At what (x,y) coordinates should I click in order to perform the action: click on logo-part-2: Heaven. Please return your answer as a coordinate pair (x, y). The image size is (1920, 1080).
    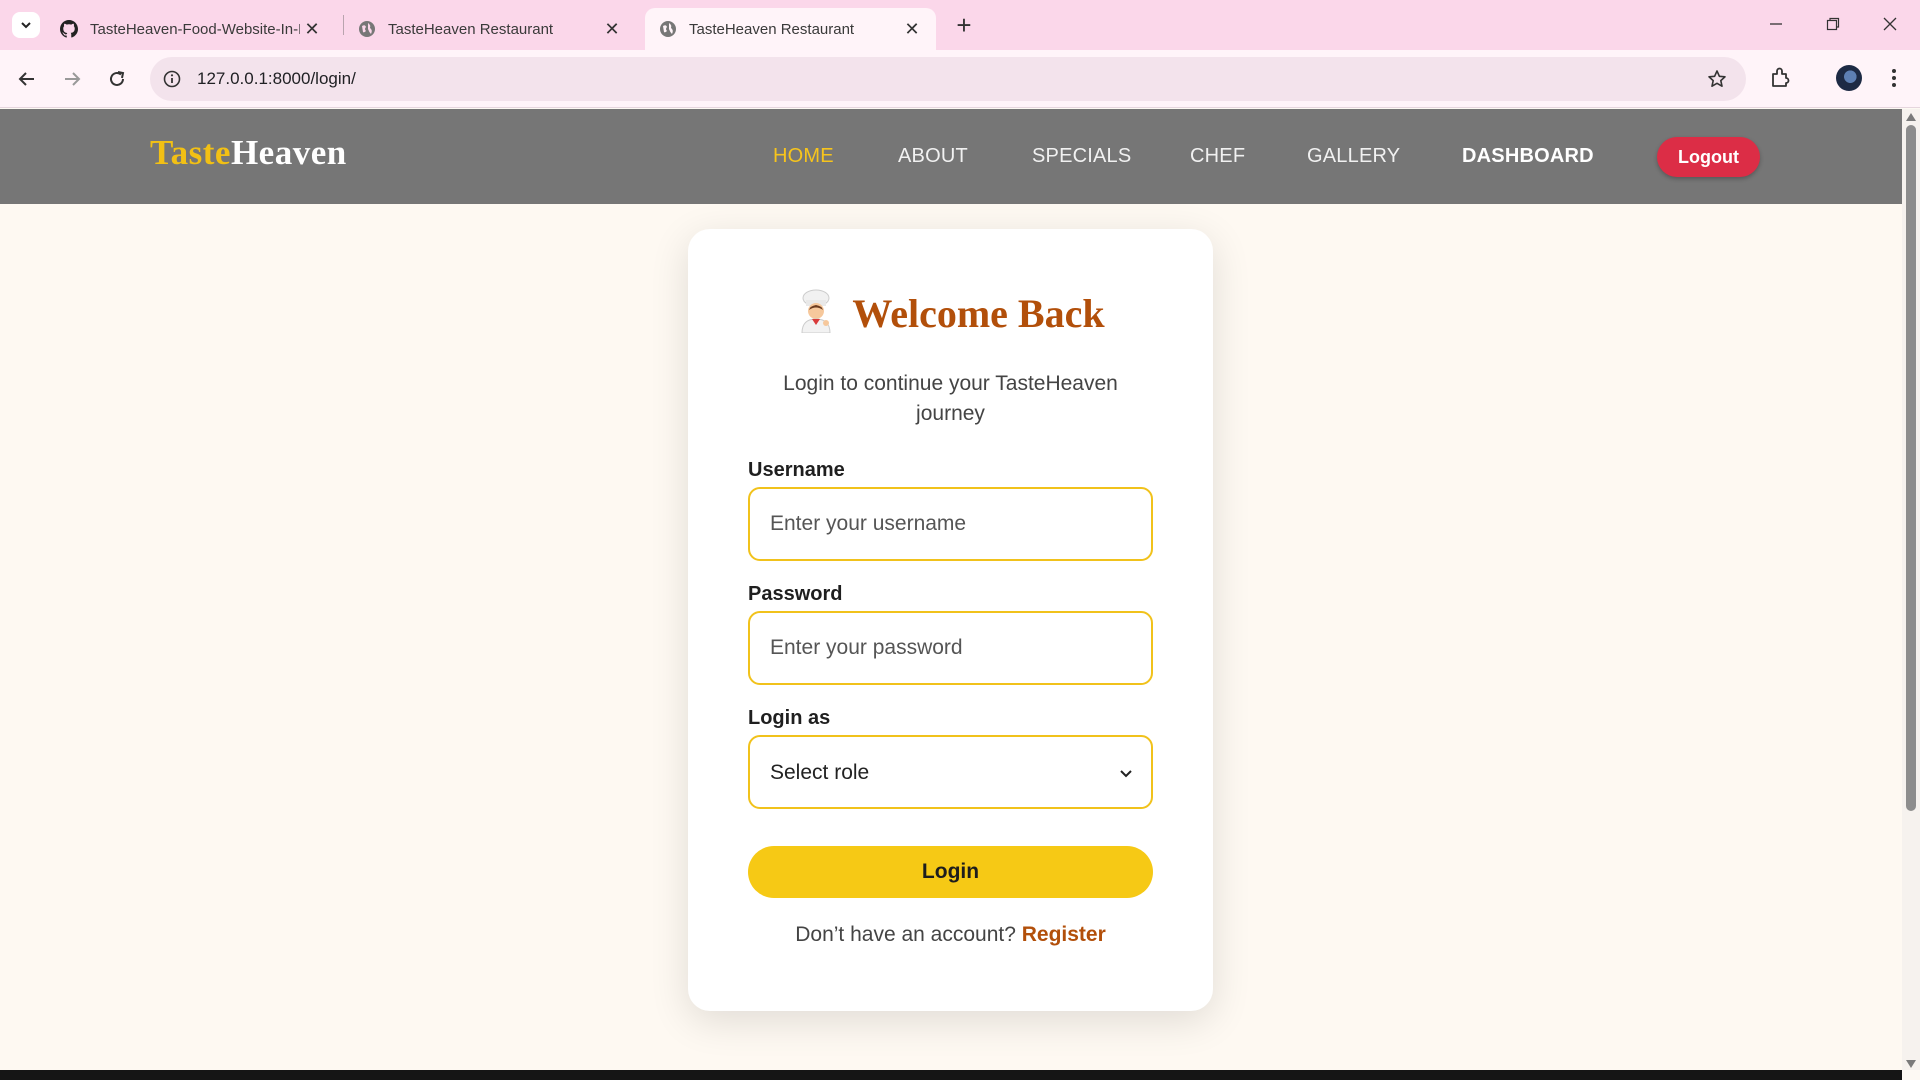
    Looking at the image, I should click on (288, 152).